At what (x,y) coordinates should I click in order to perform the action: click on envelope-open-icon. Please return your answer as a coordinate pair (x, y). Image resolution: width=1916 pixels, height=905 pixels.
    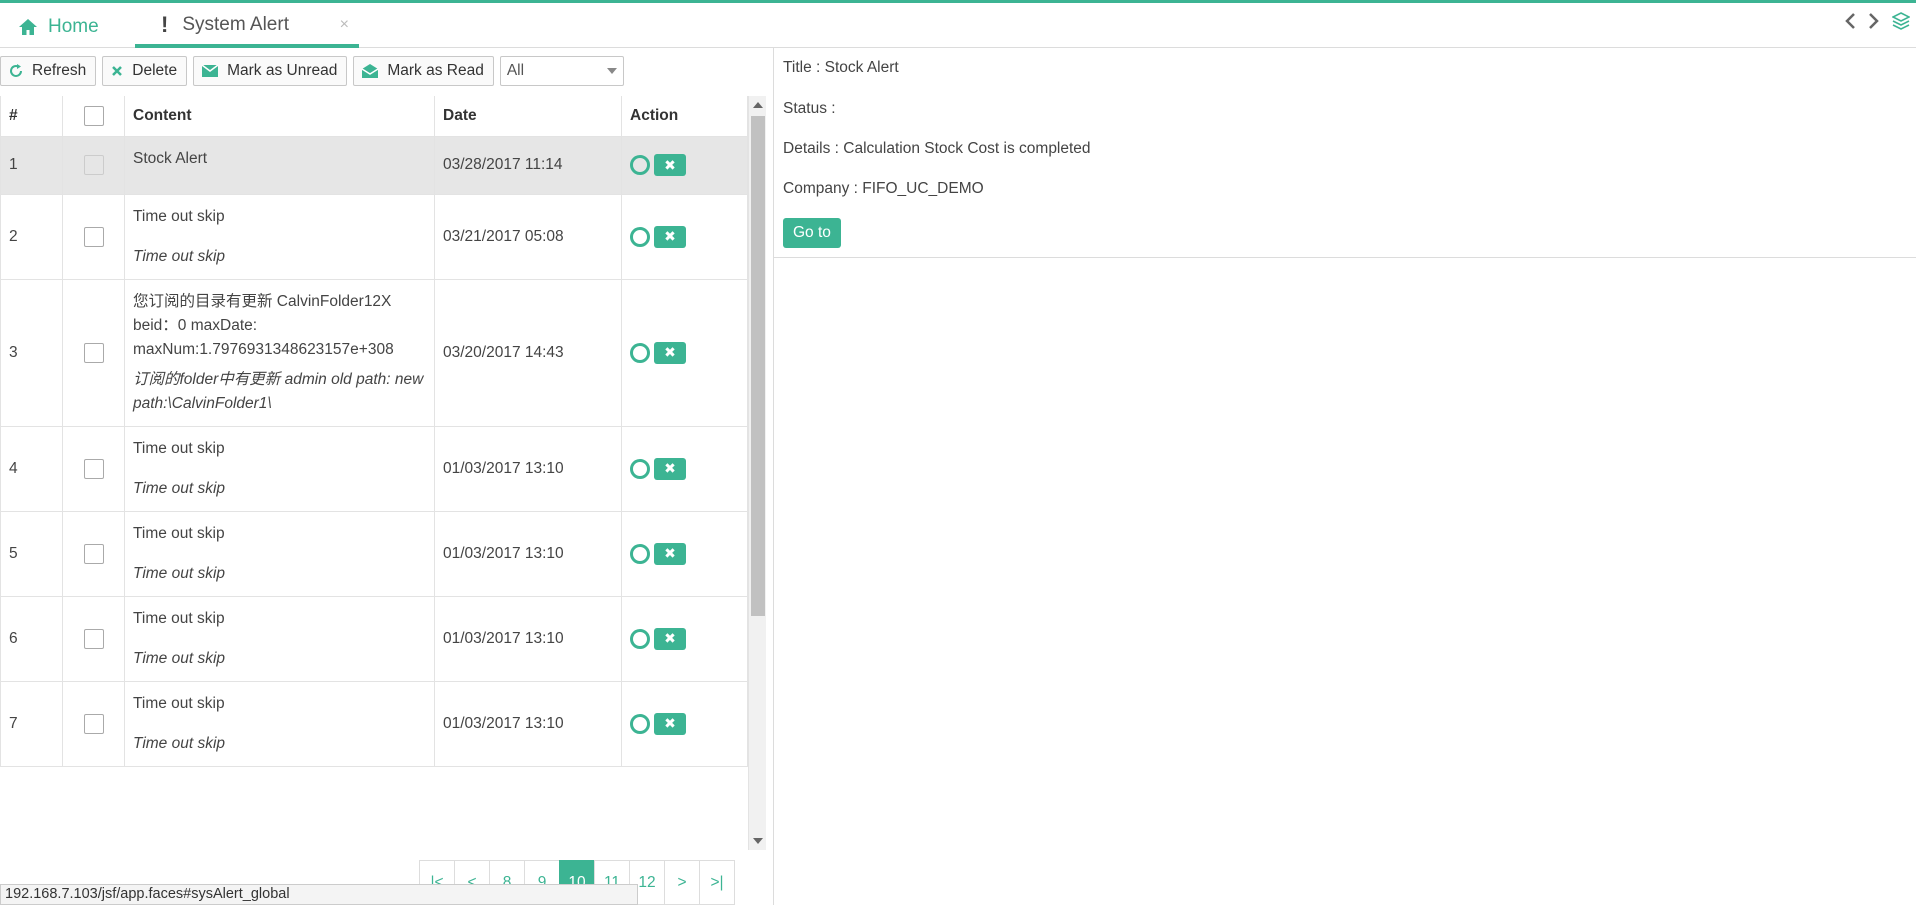
    Looking at the image, I should click on (370, 71).